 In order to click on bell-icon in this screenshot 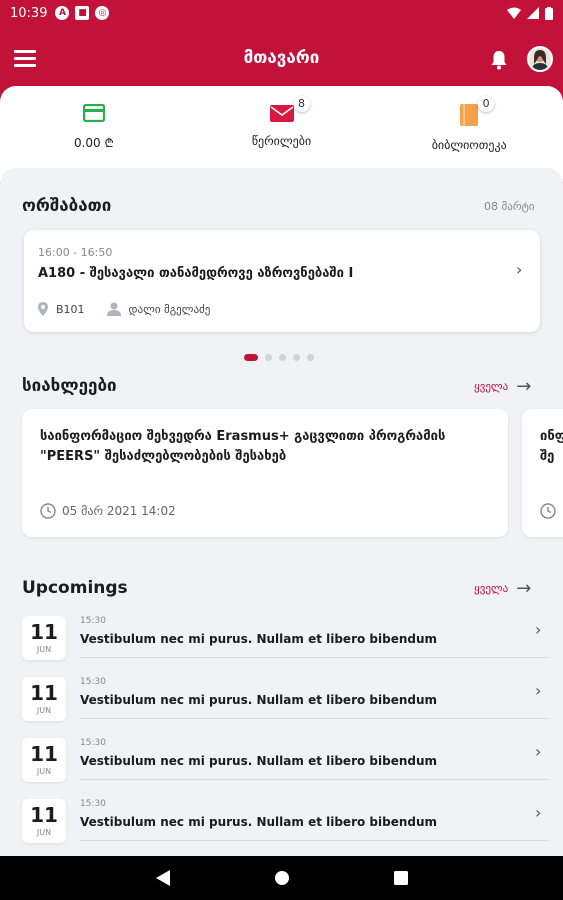, I will do `click(499, 60)`.